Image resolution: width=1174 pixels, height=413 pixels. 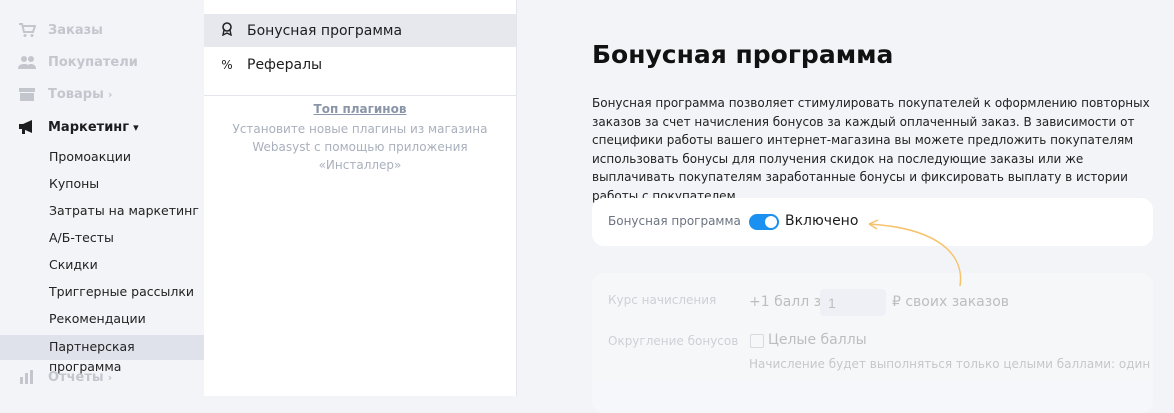 I want to click on sidebar-item-label: Заказы, so click(x=75, y=30).